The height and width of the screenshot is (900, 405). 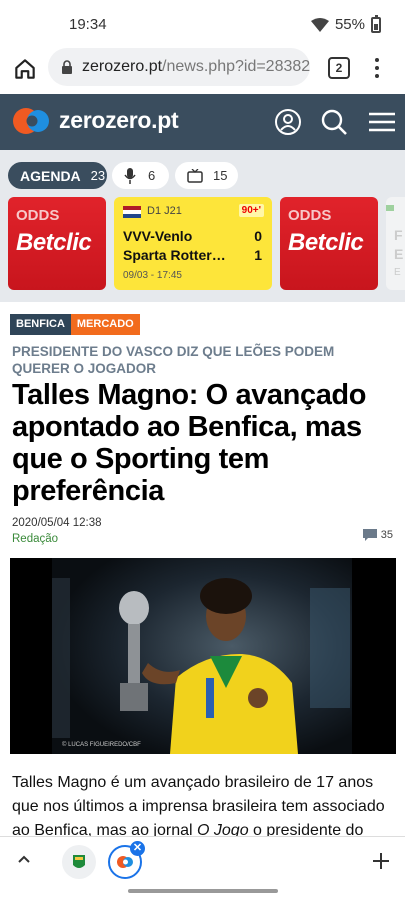 I want to click on site-header: zerozero.pt, so click(x=202, y=122).